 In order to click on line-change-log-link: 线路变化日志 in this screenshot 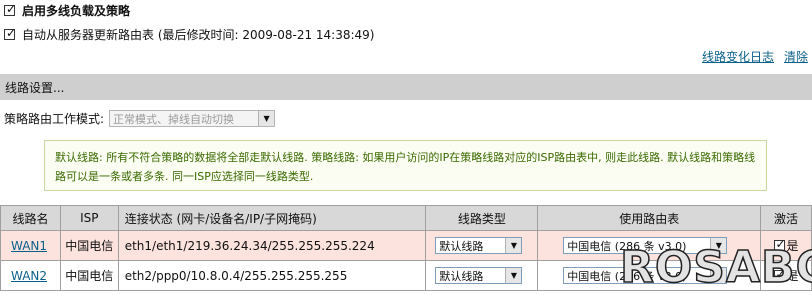, I will do `click(738, 56)`.